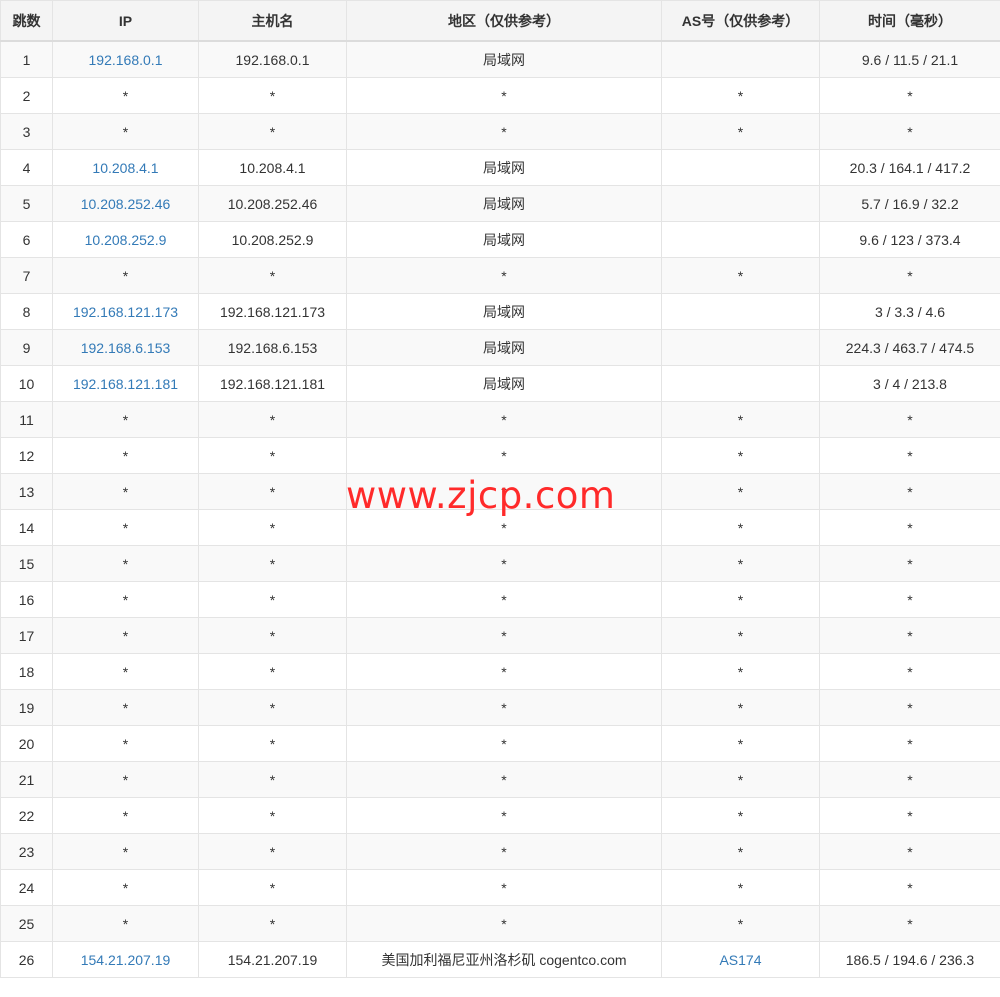  I want to click on table-row: 19 * * * * *, so click(500, 707).